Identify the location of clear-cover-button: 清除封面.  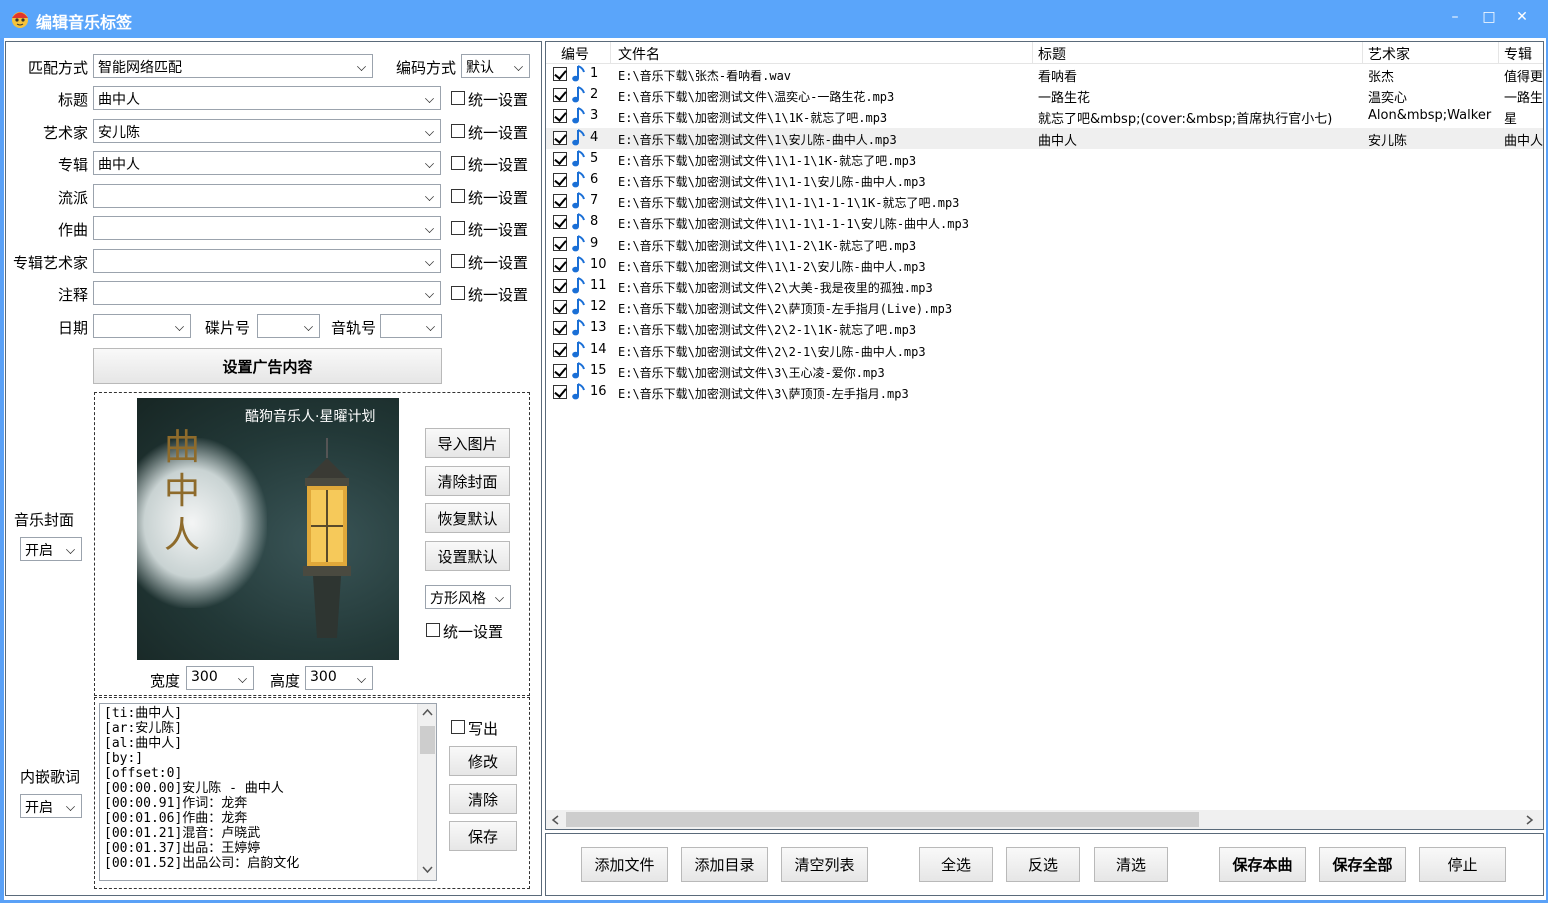
(467, 481).